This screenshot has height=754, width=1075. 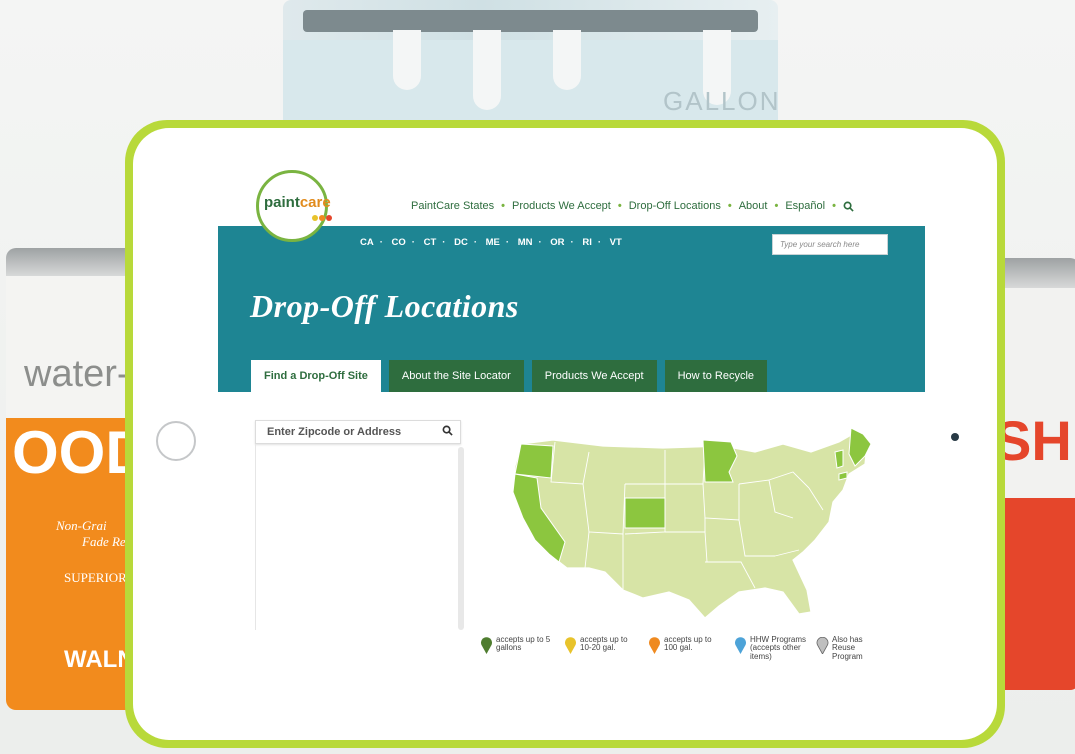 I want to click on nav-espanol: Español, so click(x=805, y=206).